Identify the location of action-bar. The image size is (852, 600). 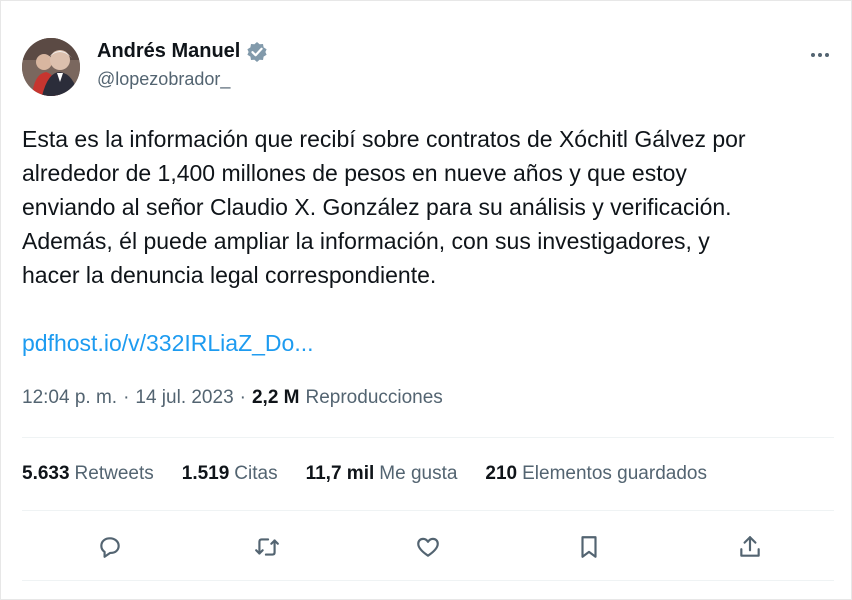
(426, 547).